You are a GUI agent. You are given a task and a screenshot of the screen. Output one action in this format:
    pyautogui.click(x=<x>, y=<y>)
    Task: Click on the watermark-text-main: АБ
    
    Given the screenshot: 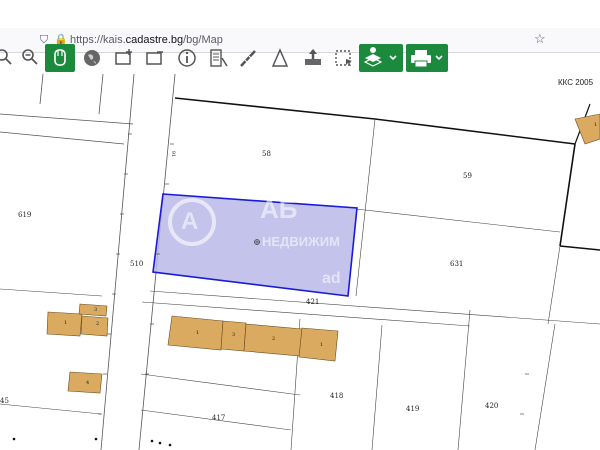 What is the action you would take?
    pyautogui.click(x=279, y=209)
    